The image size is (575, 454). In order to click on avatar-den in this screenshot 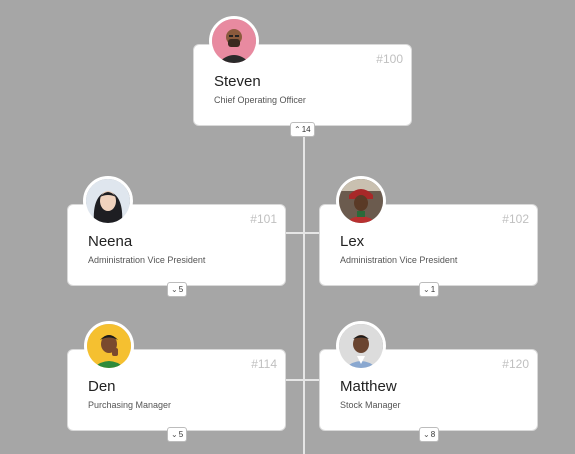, I will do `click(109, 346)`.